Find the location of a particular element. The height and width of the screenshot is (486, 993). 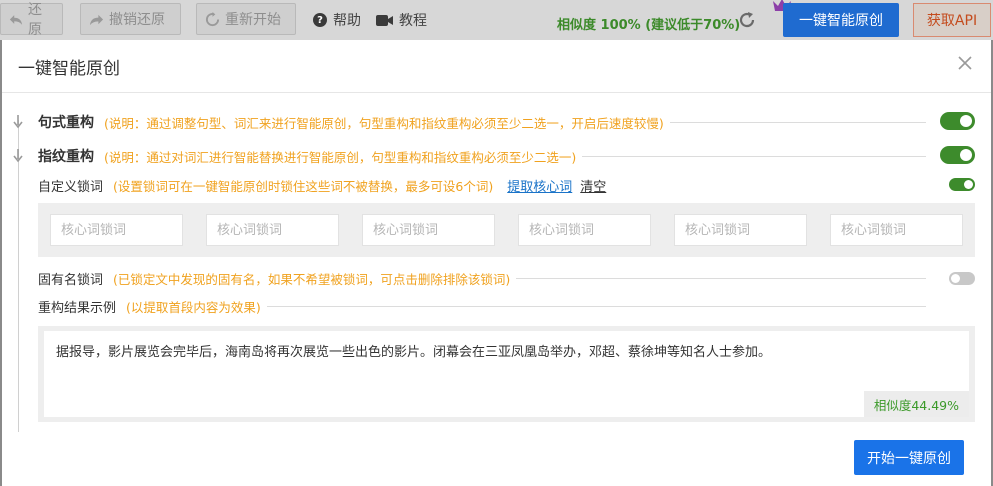

video-icon is located at coordinates (384, 20).